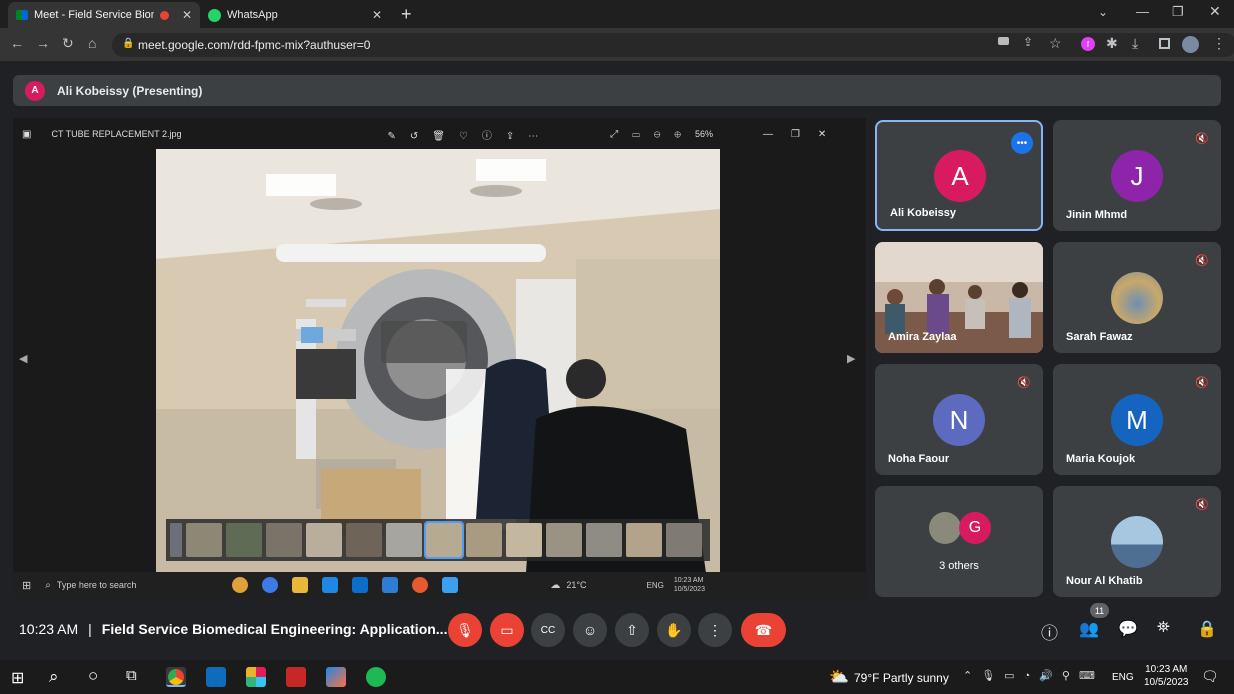  What do you see at coordinates (93, 676) in the screenshot?
I see `cortana-icon: ○` at bounding box center [93, 676].